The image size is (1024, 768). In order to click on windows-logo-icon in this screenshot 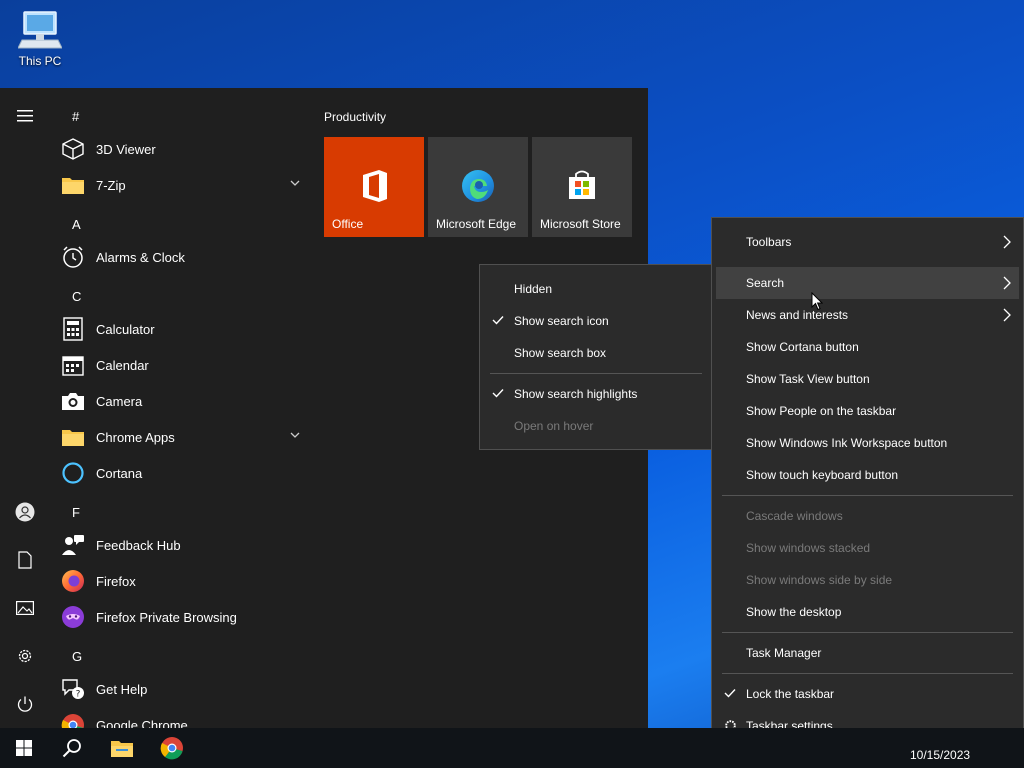, I will do `click(24, 748)`.